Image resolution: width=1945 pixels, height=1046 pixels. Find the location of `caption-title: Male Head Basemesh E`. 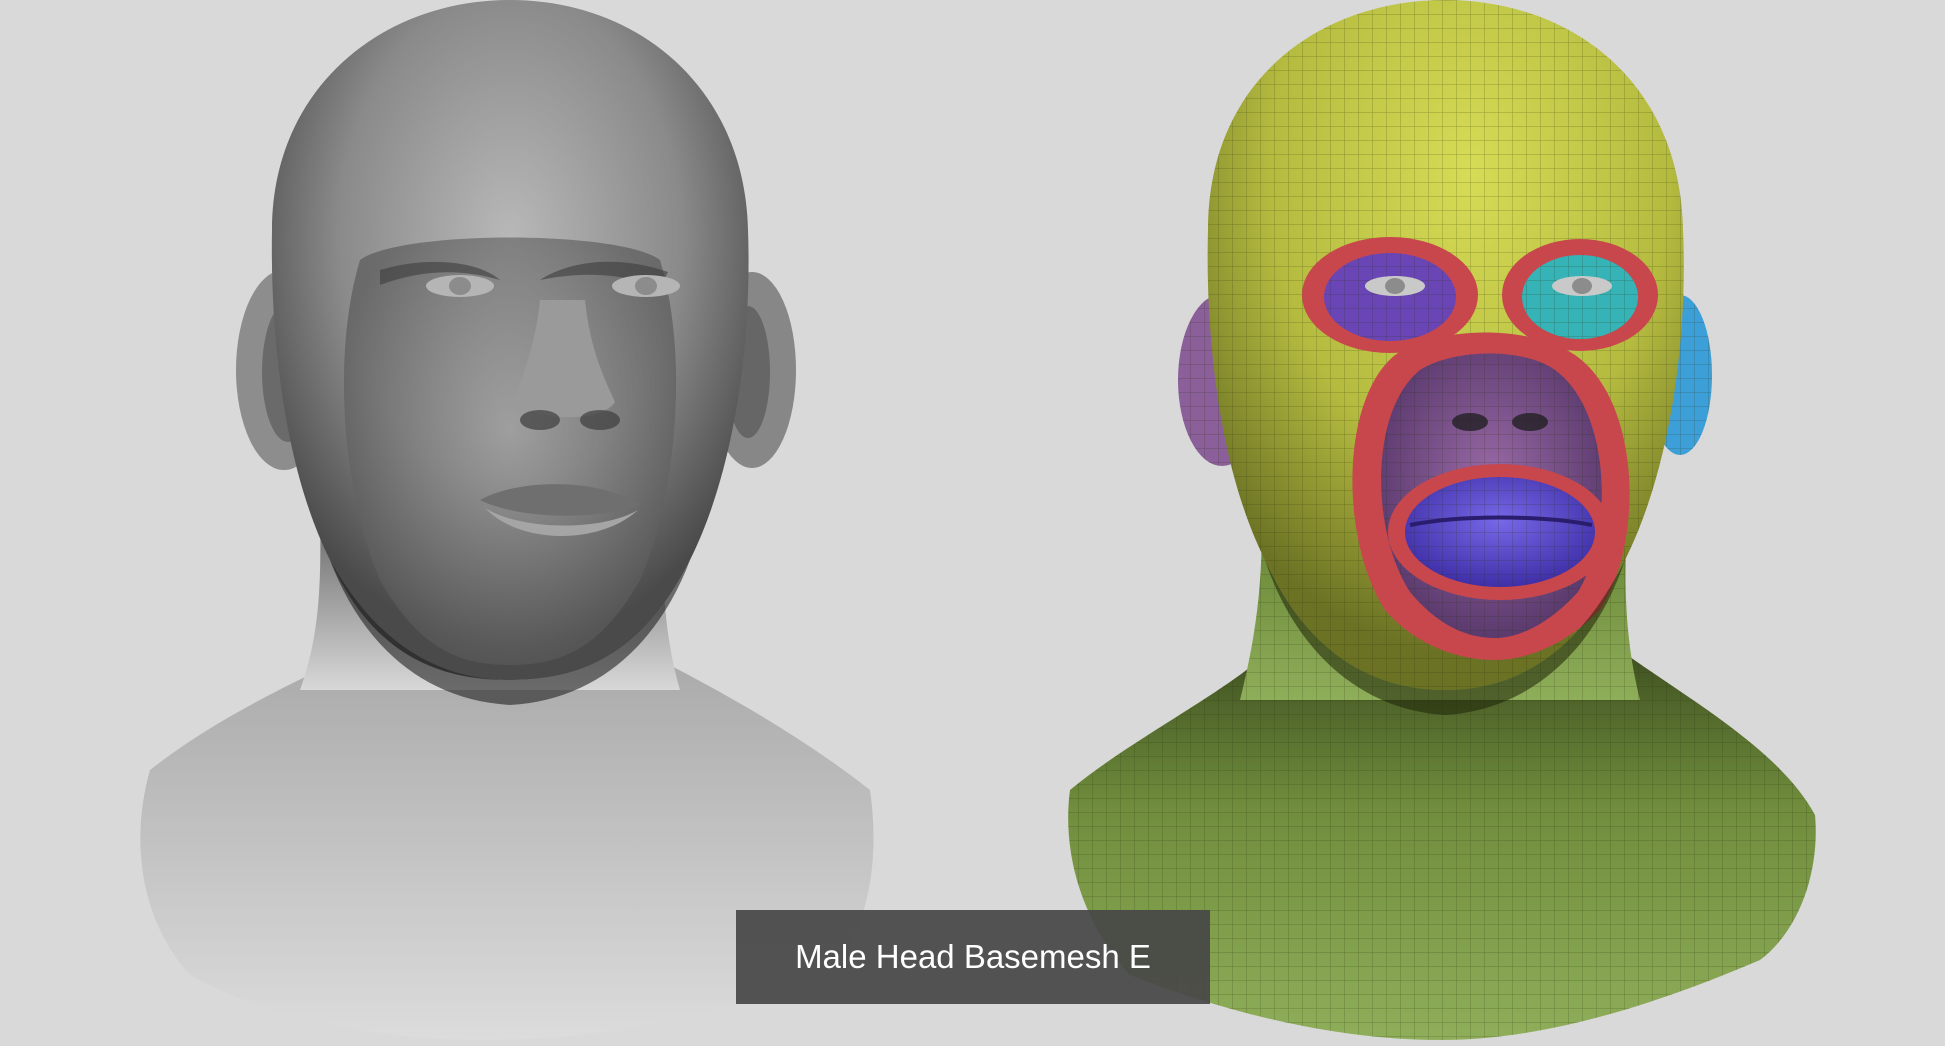

caption-title: Male Head Basemesh E is located at coordinates (973, 956).